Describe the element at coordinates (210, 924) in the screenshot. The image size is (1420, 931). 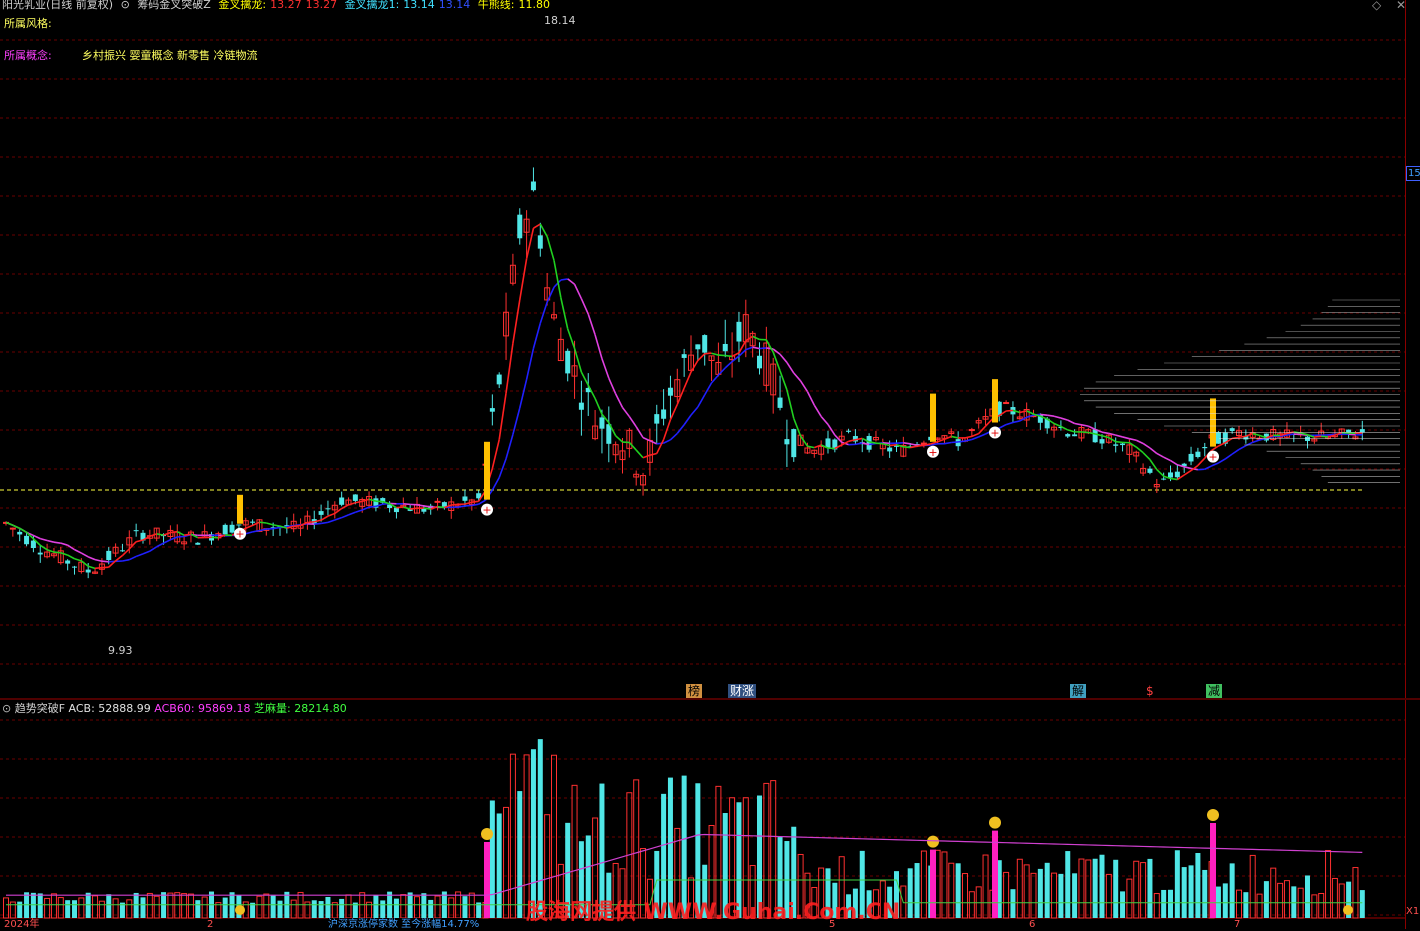
I see `axis-month-2: 2` at that location.